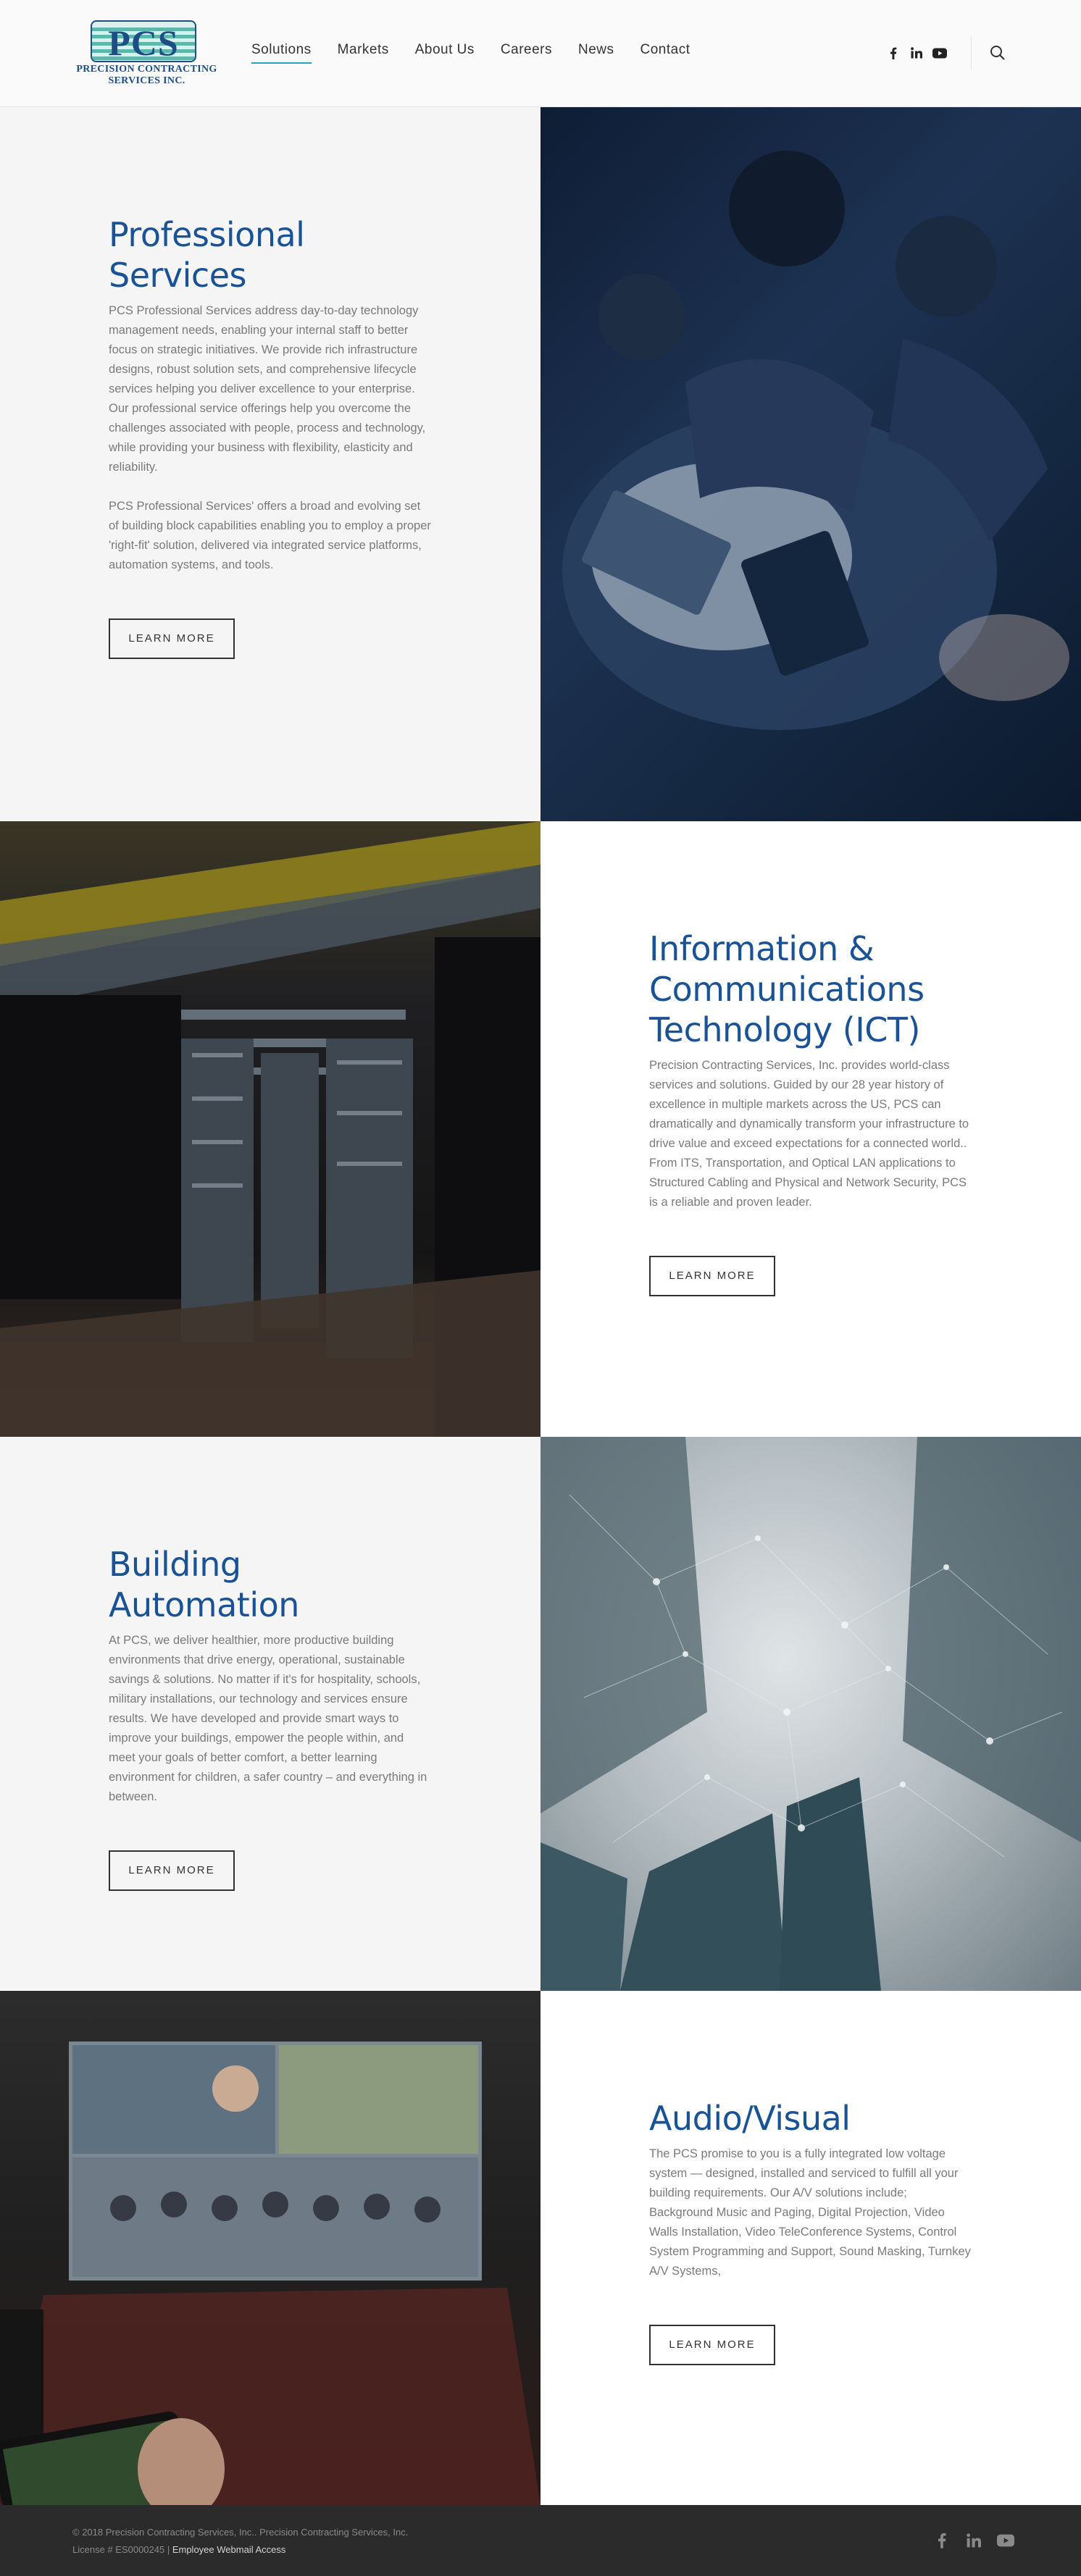 This screenshot has height=2576, width=1081. What do you see at coordinates (363, 50) in the screenshot?
I see `nav-markets: Markets` at bounding box center [363, 50].